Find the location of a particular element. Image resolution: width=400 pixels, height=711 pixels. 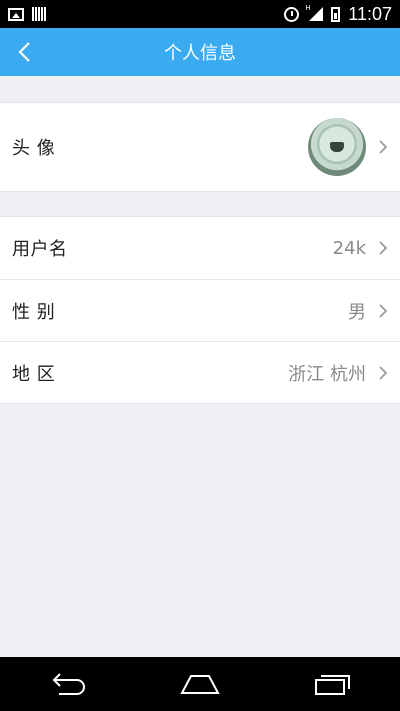

signal-icon: H is located at coordinates (314, 12).